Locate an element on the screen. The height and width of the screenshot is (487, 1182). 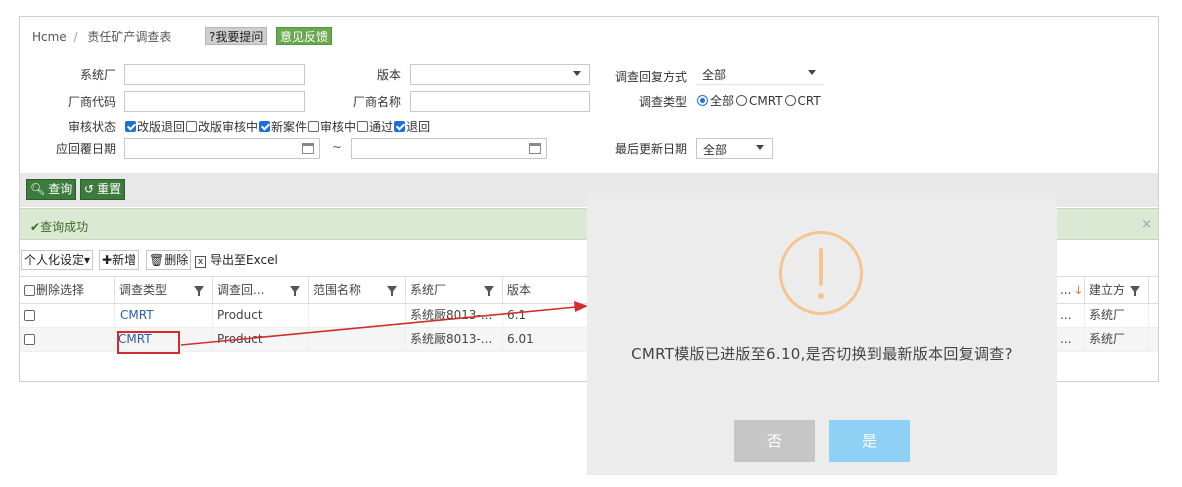
reset-icon: ↺ is located at coordinates (89, 189).